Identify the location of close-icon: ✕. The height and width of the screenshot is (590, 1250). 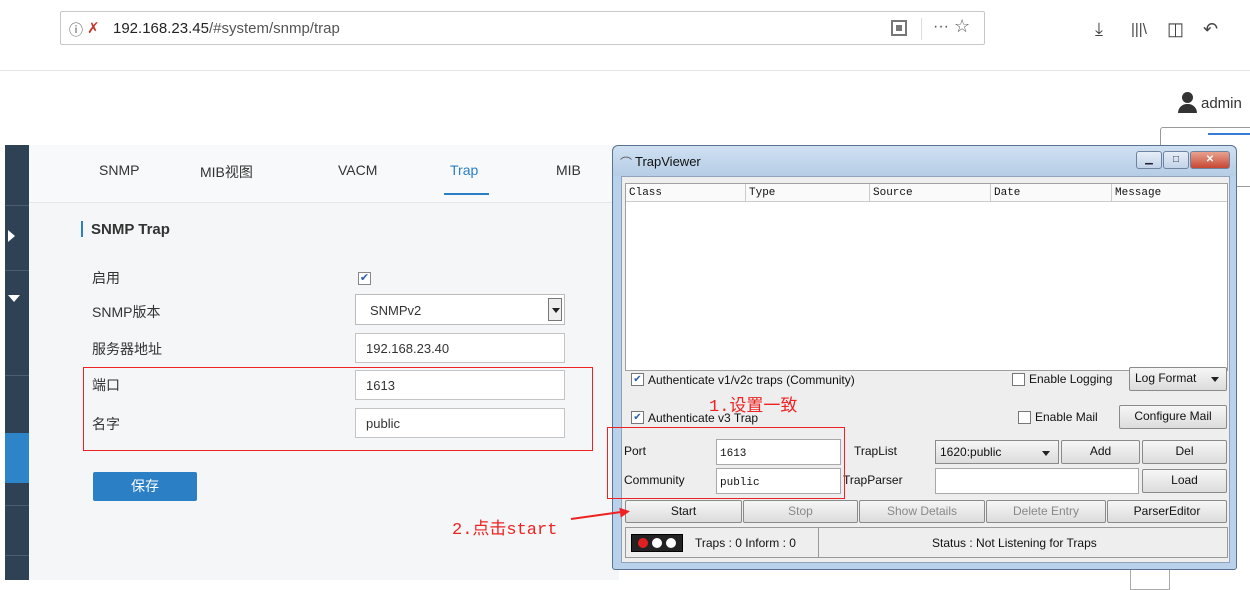
(1210, 160).